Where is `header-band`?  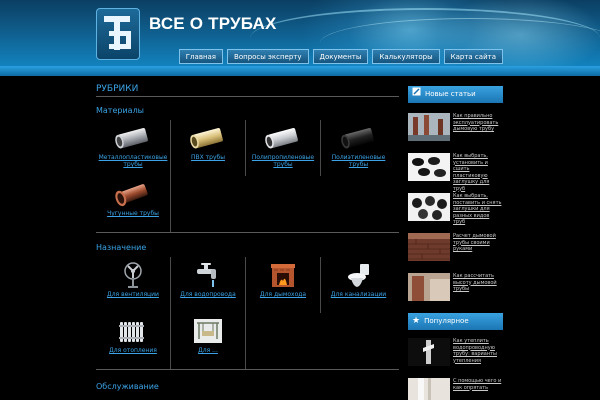 header-band is located at coordinates (300, 71).